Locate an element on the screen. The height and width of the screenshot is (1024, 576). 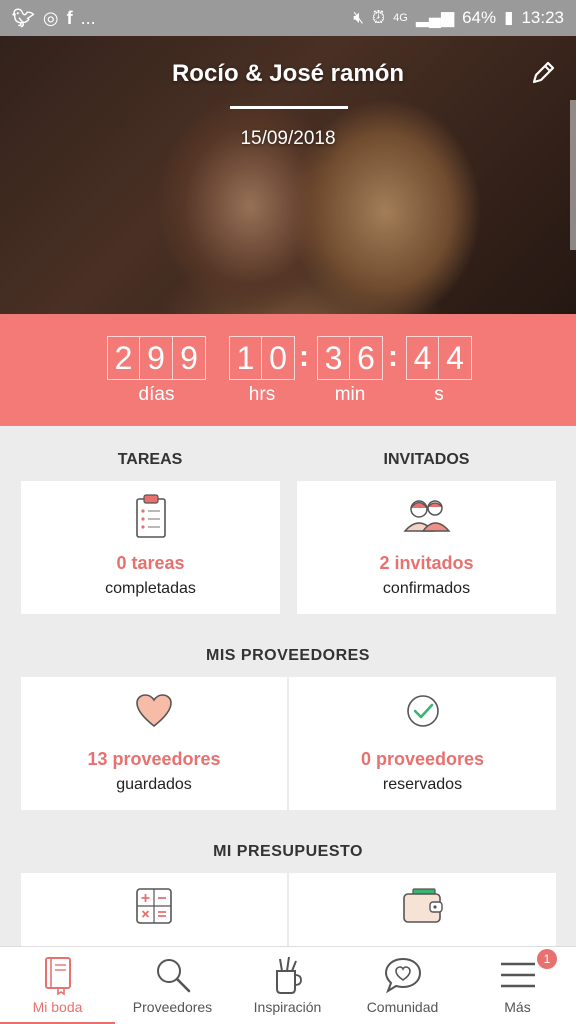
hours-counter: 1 0 is located at coordinates (262, 358).